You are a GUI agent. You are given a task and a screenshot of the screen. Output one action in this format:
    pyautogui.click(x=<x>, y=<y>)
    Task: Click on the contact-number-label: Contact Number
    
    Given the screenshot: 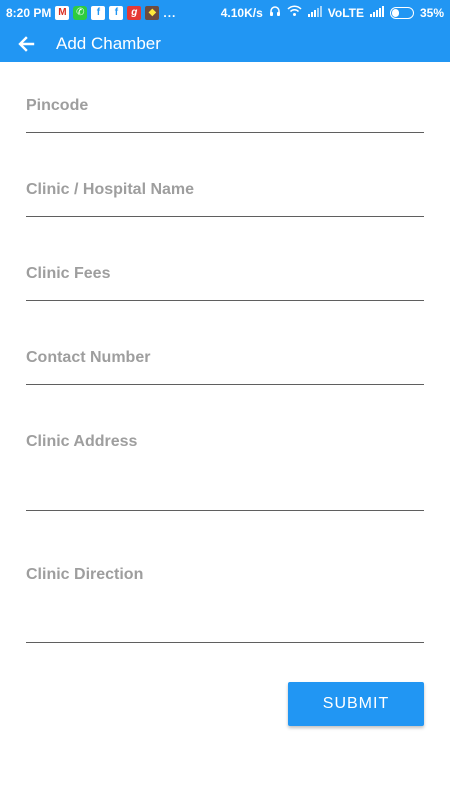 What is the action you would take?
    pyautogui.click(x=88, y=357)
    